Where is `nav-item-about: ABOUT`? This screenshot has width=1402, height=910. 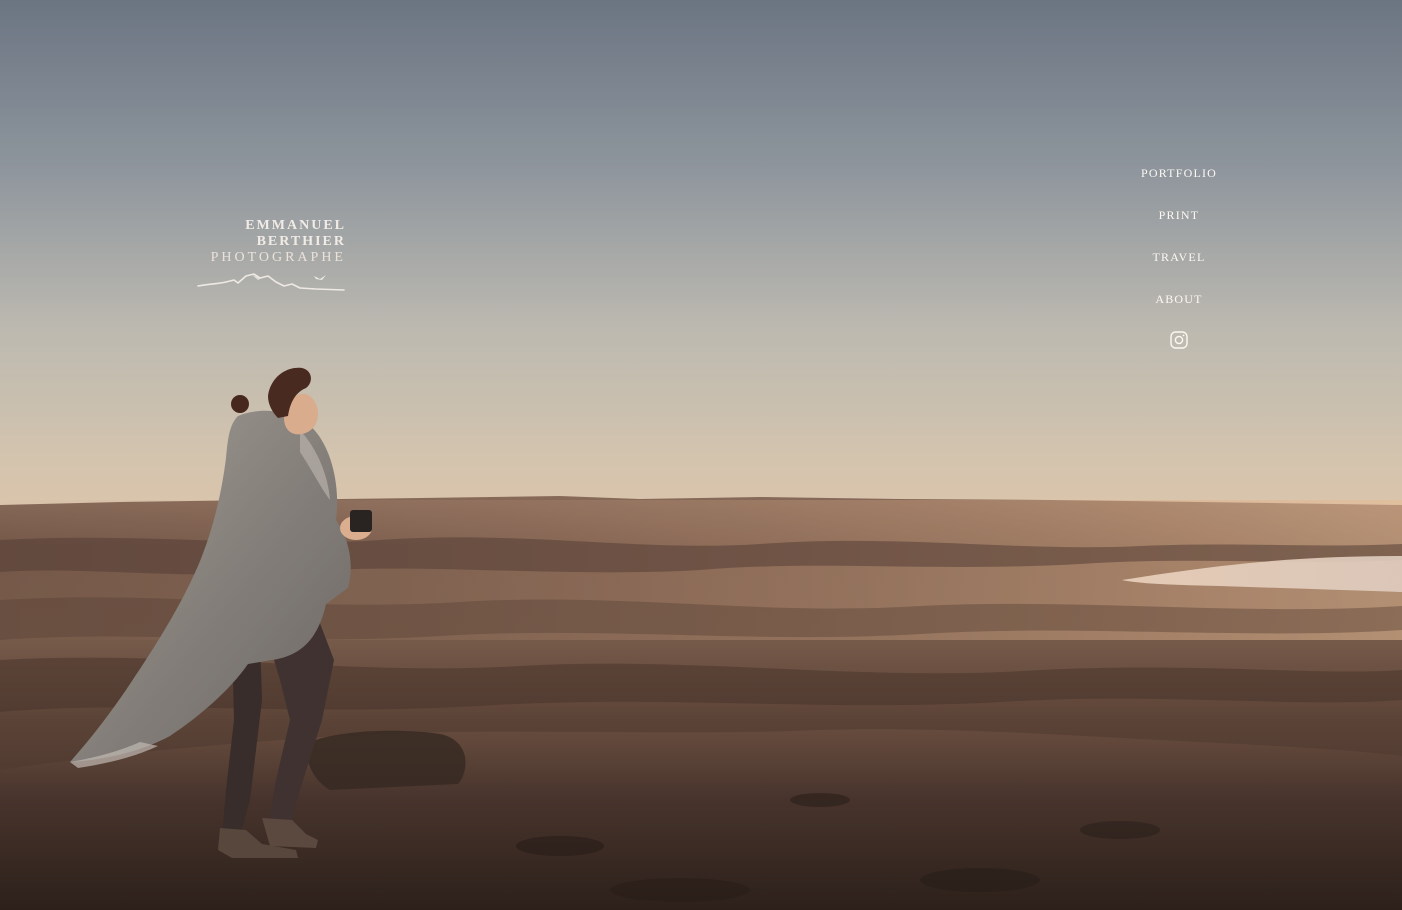
nav-item-about: ABOUT is located at coordinates (1179, 307).